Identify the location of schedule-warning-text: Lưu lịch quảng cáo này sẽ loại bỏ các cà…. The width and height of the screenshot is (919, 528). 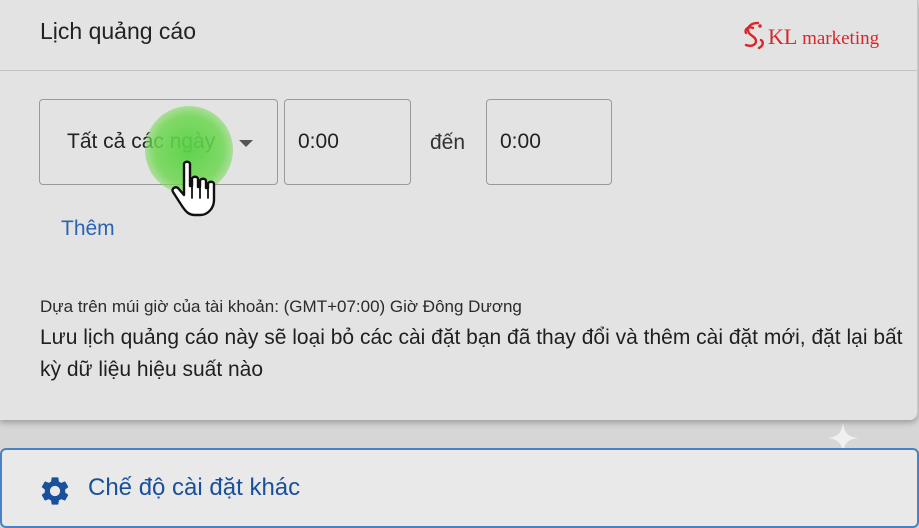
(471, 353).